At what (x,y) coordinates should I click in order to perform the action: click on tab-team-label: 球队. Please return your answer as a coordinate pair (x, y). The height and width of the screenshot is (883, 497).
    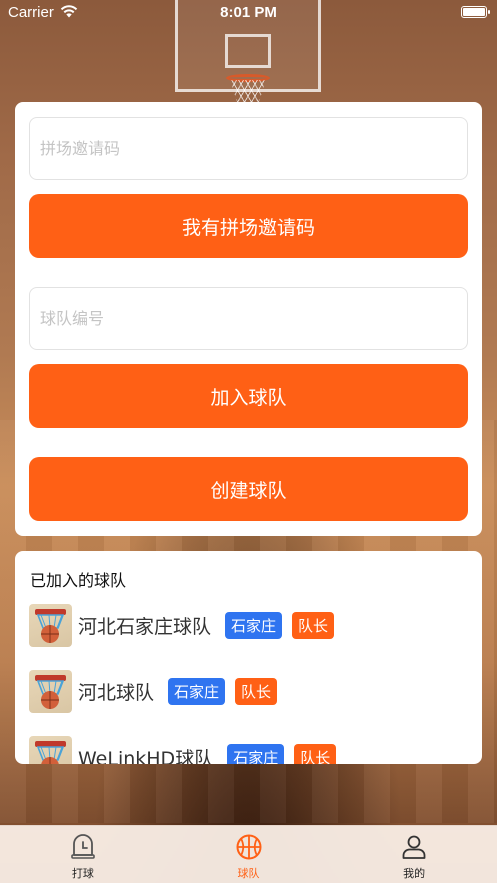
    Looking at the image, I should click on (248, 873).